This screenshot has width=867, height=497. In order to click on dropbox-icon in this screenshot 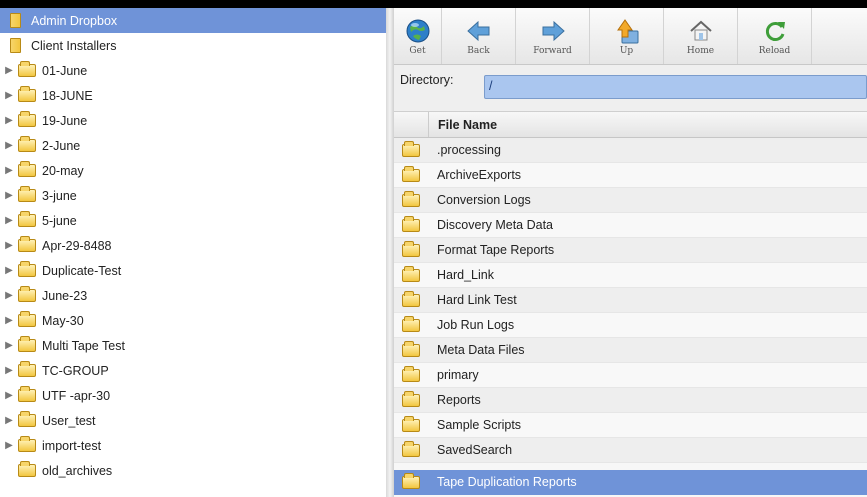, I will do `click(15, 20)`.